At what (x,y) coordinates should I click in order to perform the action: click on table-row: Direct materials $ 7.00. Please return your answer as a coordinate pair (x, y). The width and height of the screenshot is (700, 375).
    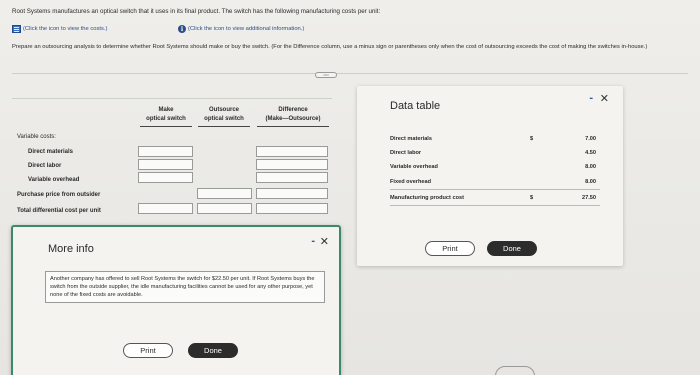
    Looking at the image, I should click on (495, 139).